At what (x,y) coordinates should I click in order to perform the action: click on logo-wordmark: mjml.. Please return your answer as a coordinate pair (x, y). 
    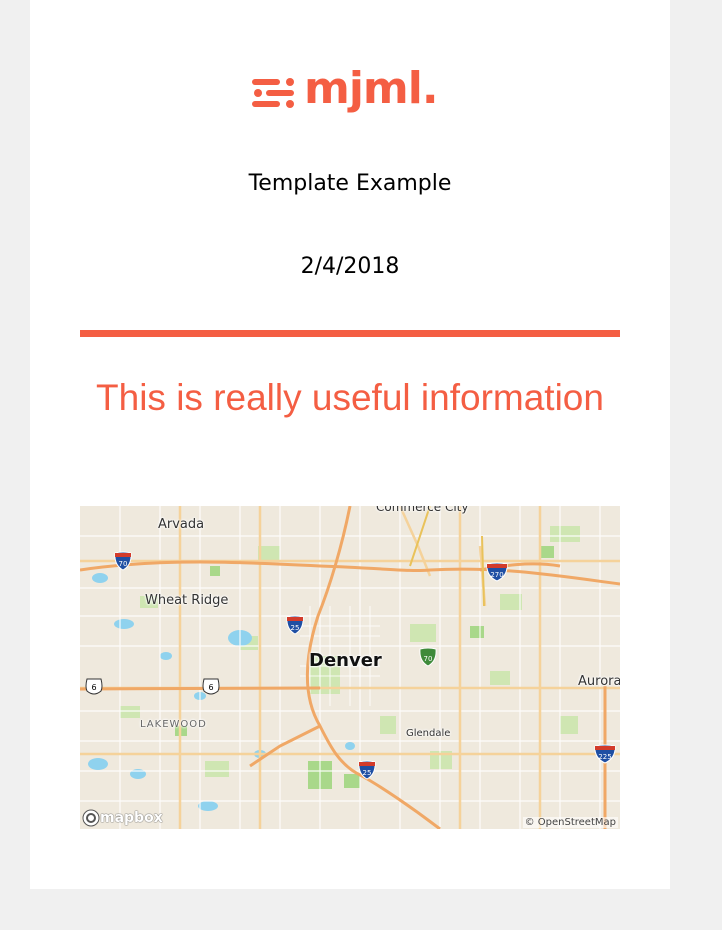
    Looking at the image, I should click on (371, 88).